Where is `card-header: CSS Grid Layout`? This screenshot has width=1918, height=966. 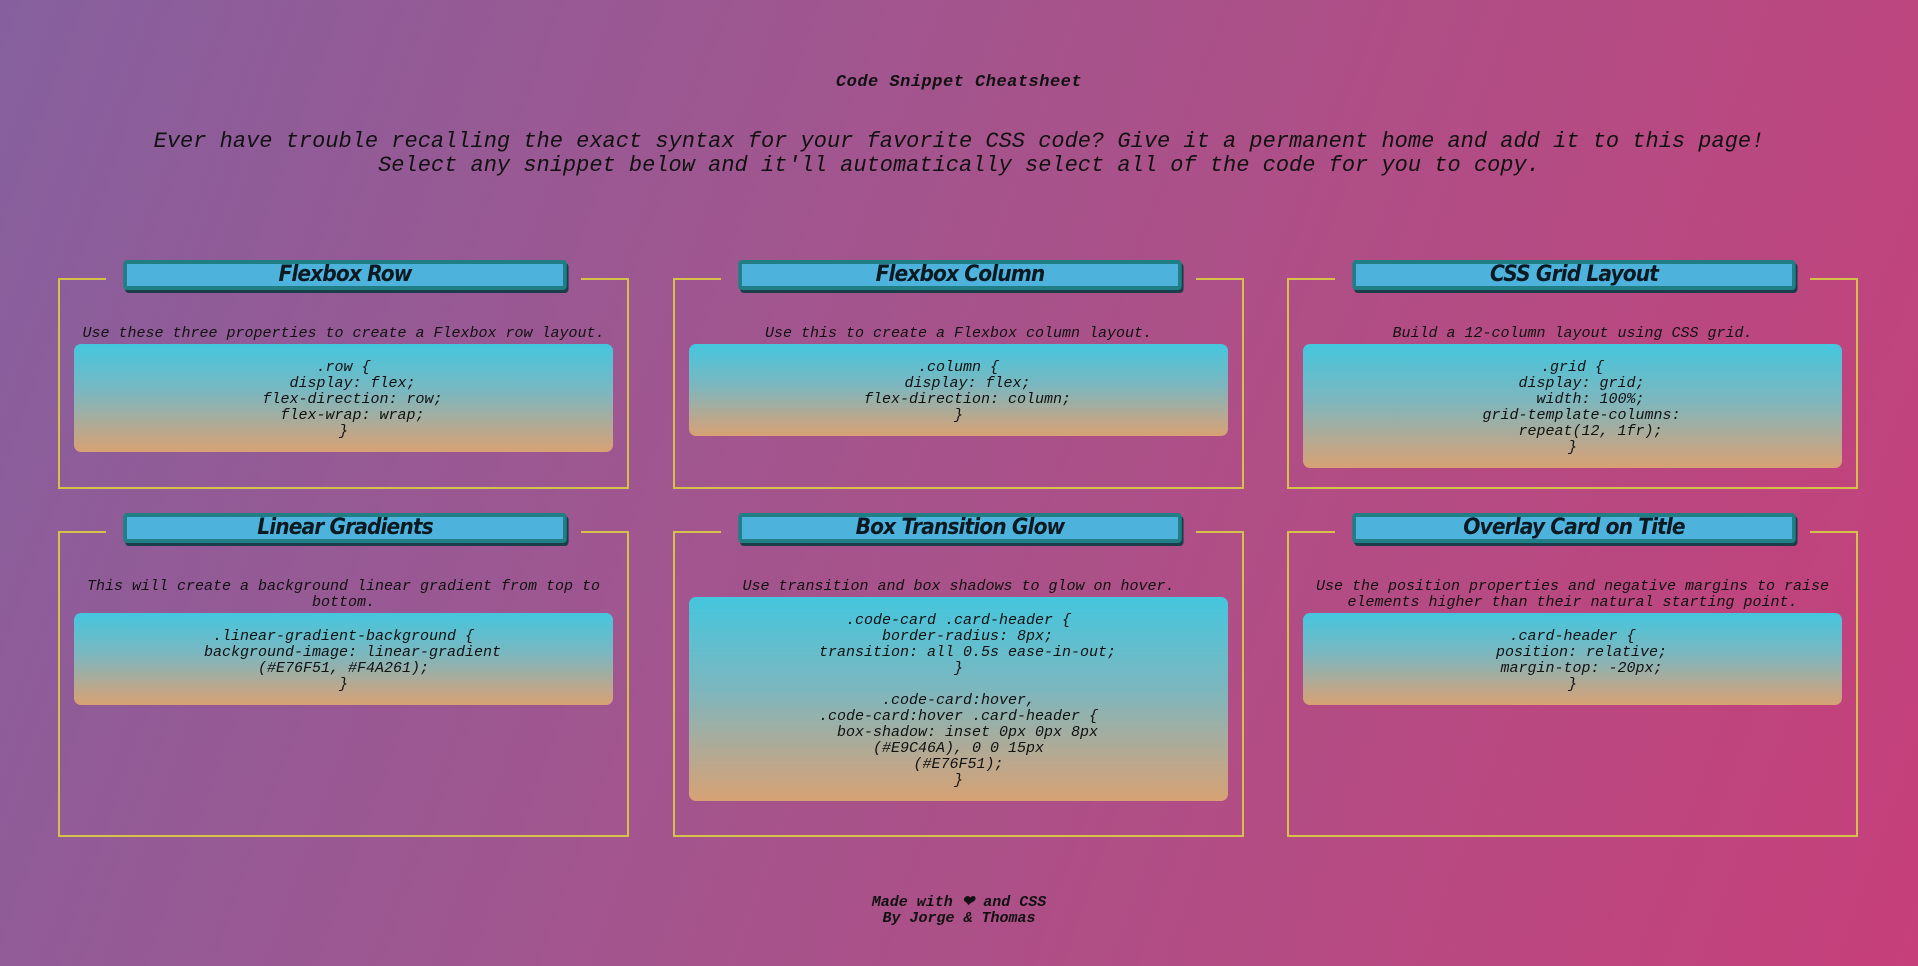
card-header: CSS Grid Layout is located at coordinates (1574, 275).